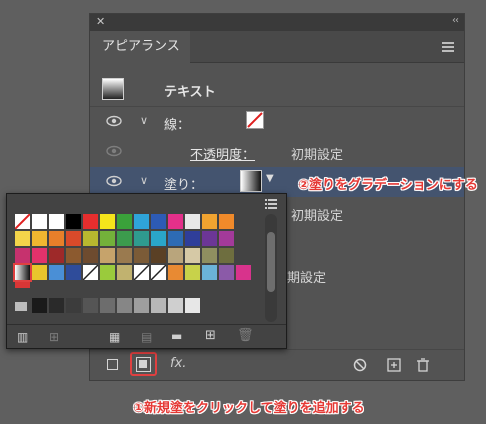 This screenshot has height=424, width=486. What do you see at coordinates (255, 120) in the screenshot?
I see `stroke-color-swatch` at bounding box center [255, 120].